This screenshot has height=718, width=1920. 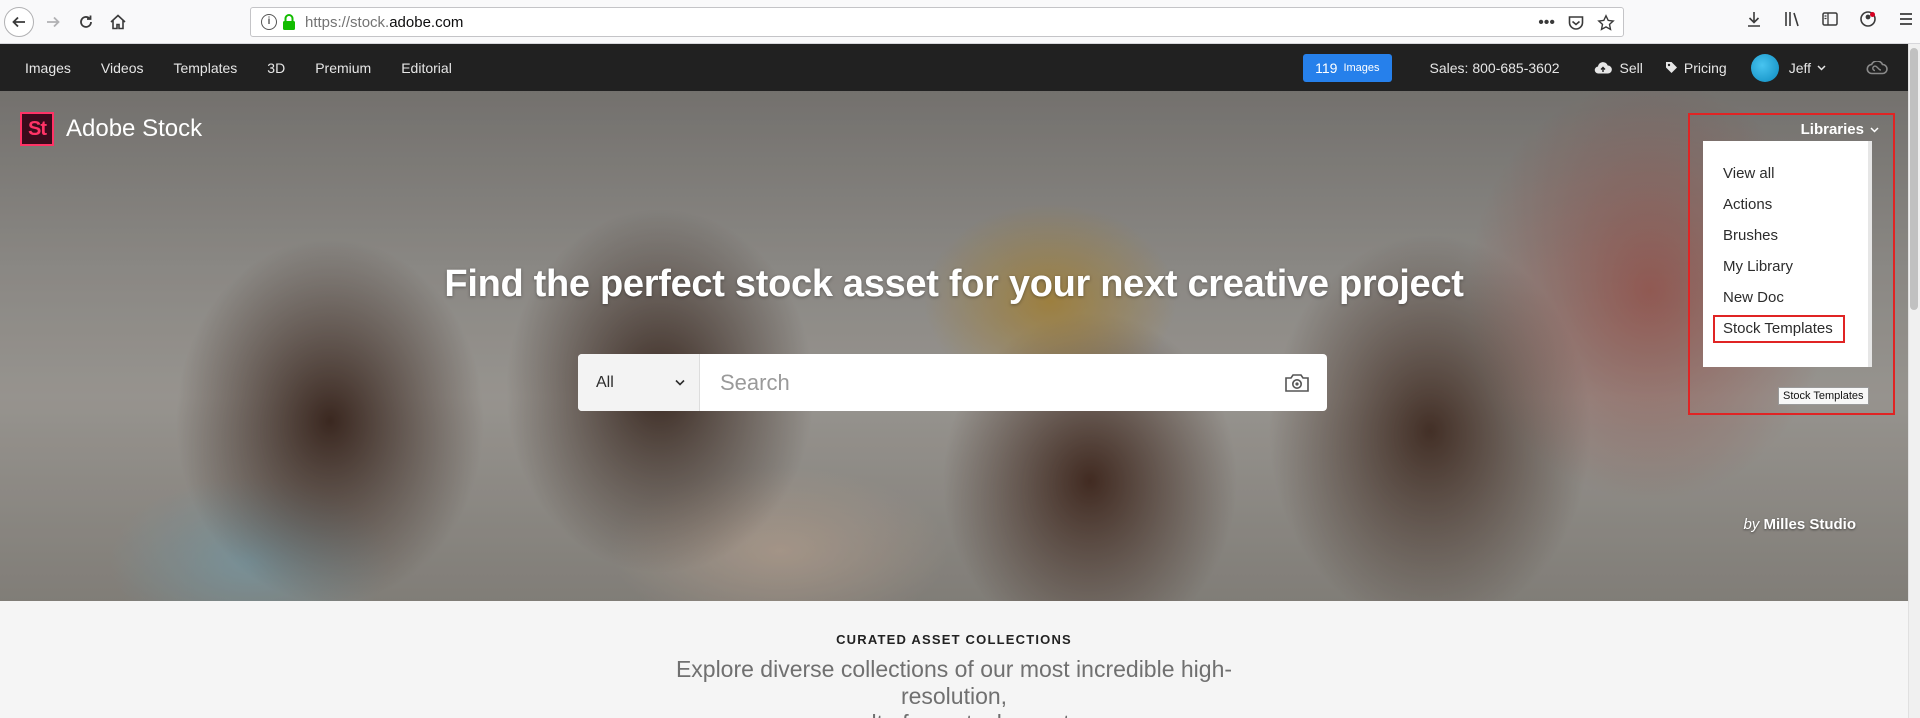 I want to click on home-button, so click(x=118, y=22).